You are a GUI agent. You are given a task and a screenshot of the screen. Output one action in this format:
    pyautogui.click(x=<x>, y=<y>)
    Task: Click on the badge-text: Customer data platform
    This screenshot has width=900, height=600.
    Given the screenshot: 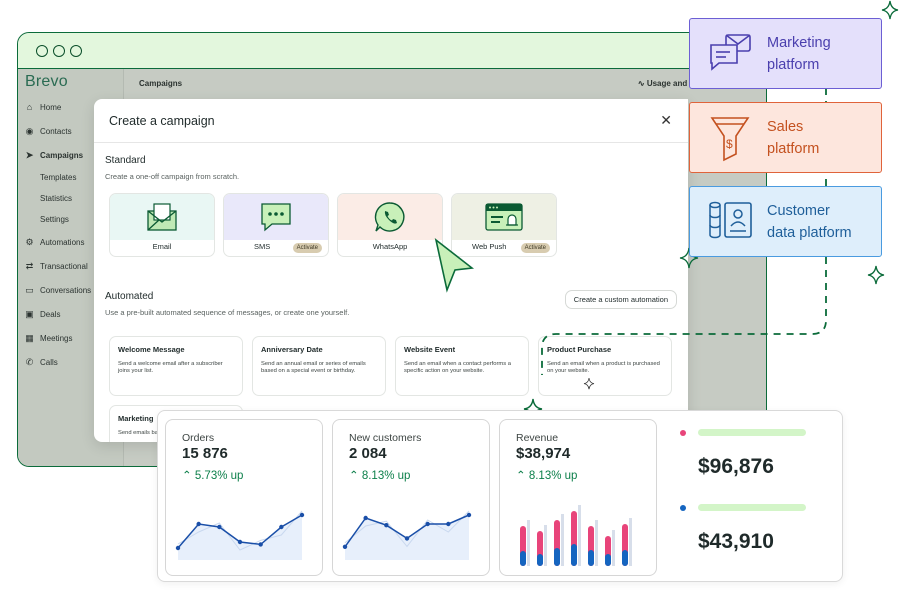 What is the action you would take?
    pyautogui.click(x=809, y=222)
    